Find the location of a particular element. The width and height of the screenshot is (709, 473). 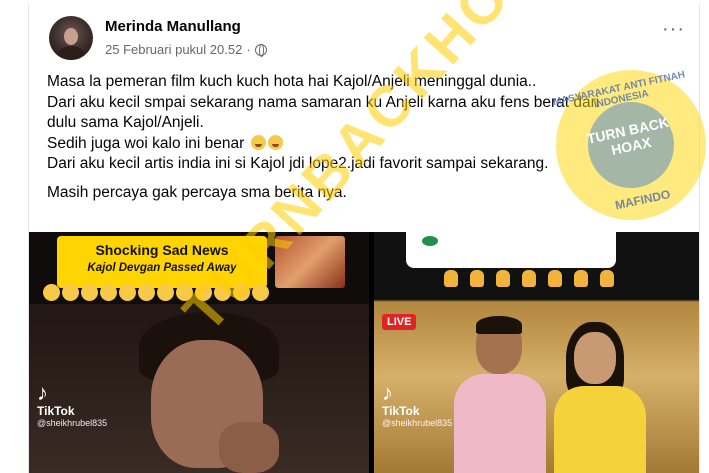

tiktok-watermark-left: ♪ TikTok @sheikhrubel835 is located at coordinates (72, 404).